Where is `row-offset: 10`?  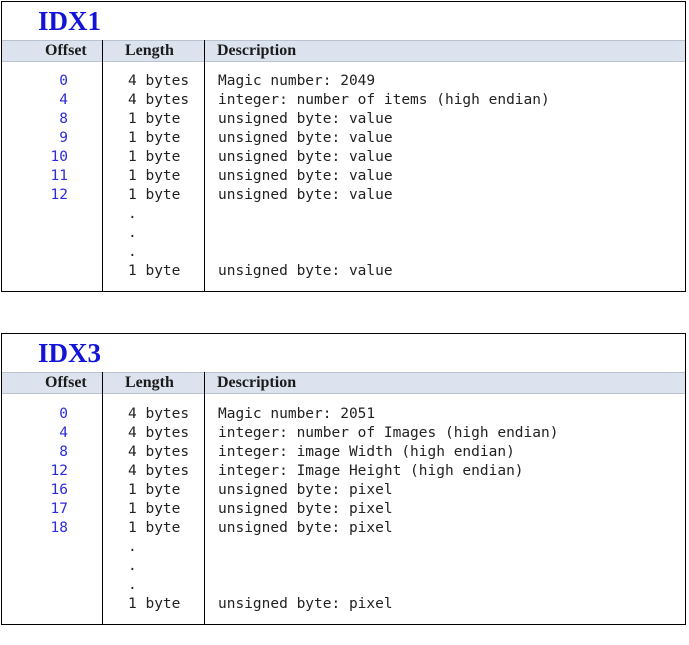 row-offset: 10 is located at coordinates (59, 157).